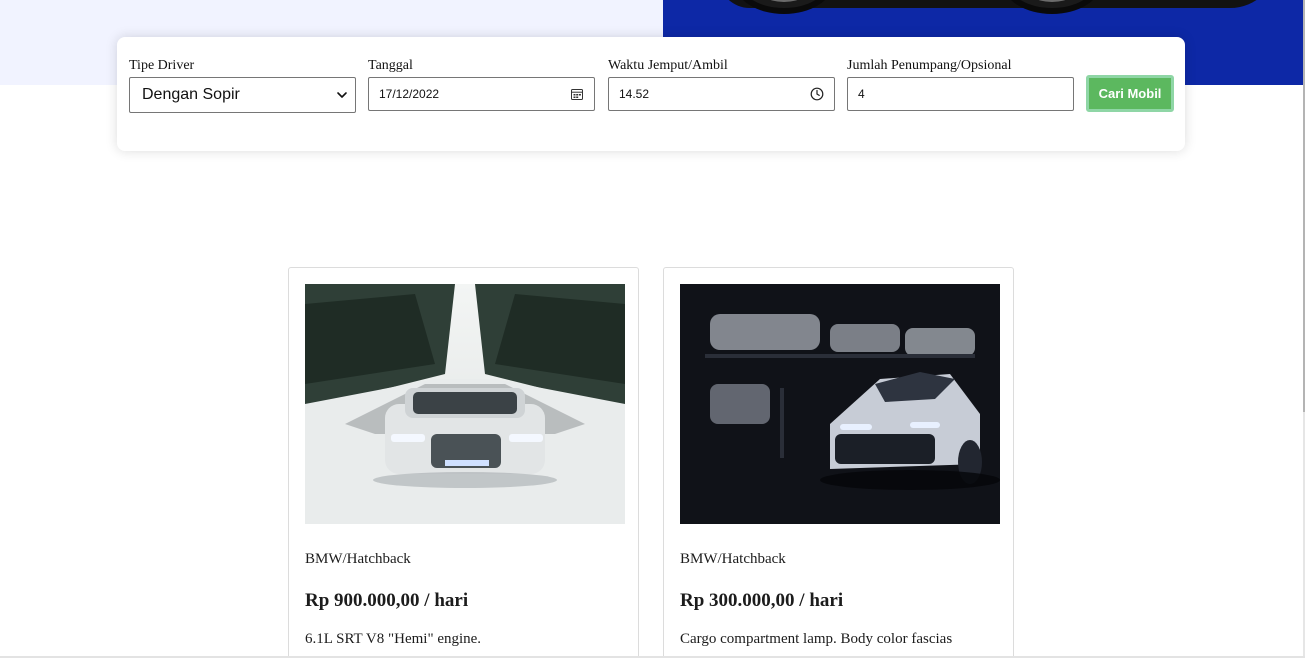  I want to click on car-description: 6.1L SRT V8 "Hemi" engine., so click(393, 639).